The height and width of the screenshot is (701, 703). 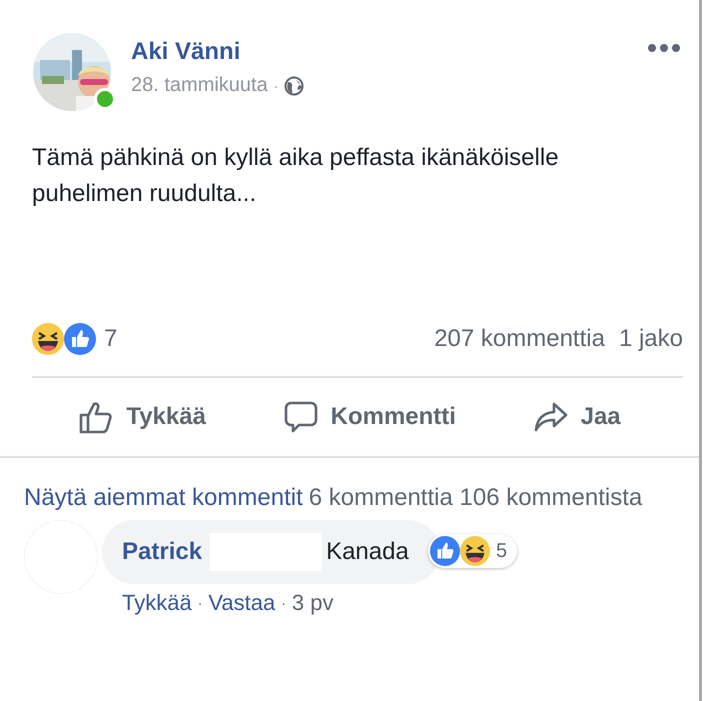 I want to click on comments-count: 207 kommenttia, so click(x=519, y=339).